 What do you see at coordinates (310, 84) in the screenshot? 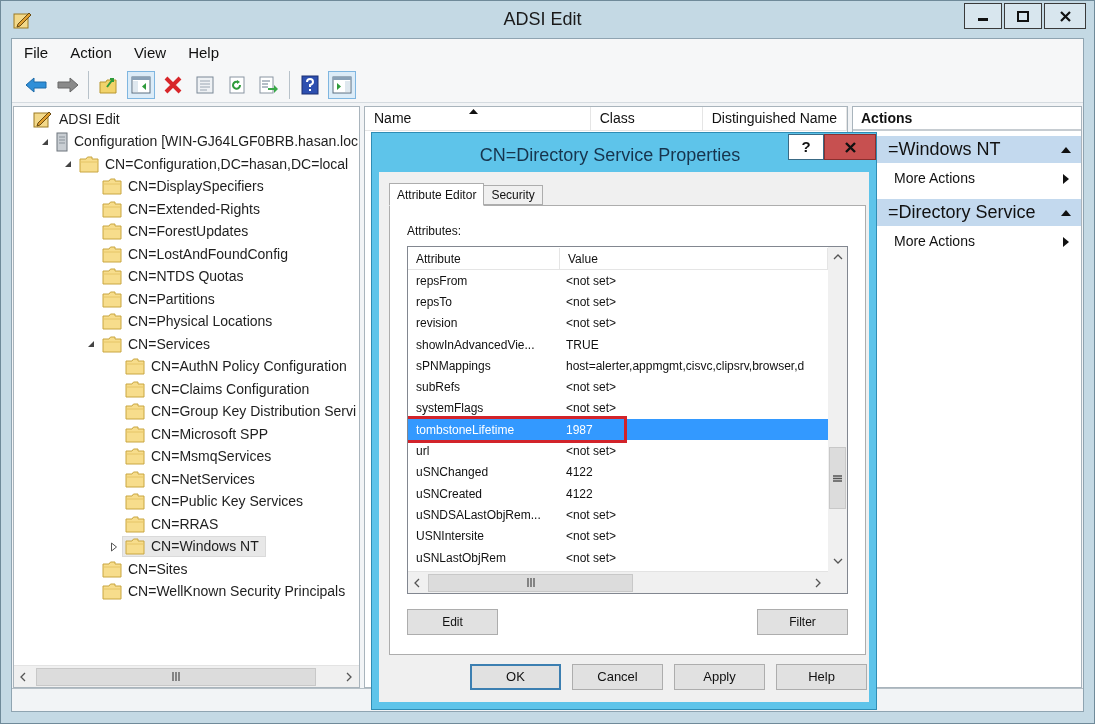
I see `help-book-icon` at bounding box center [310, 84].